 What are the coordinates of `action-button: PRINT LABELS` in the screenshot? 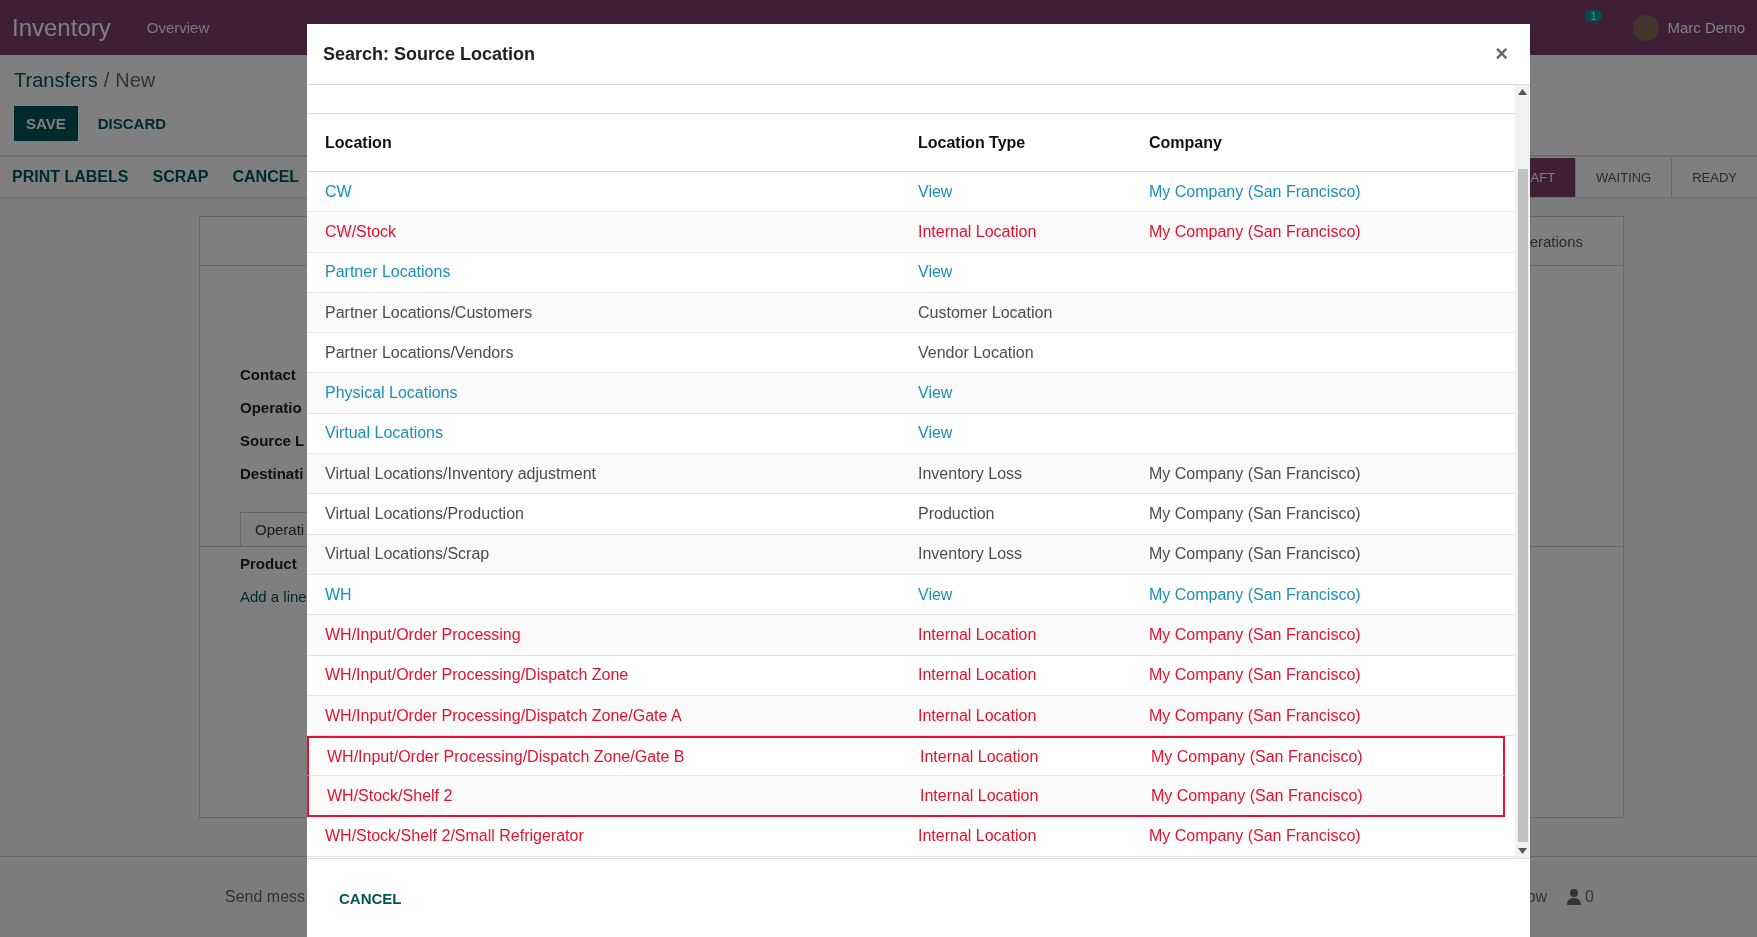 It's located at (70, 177).